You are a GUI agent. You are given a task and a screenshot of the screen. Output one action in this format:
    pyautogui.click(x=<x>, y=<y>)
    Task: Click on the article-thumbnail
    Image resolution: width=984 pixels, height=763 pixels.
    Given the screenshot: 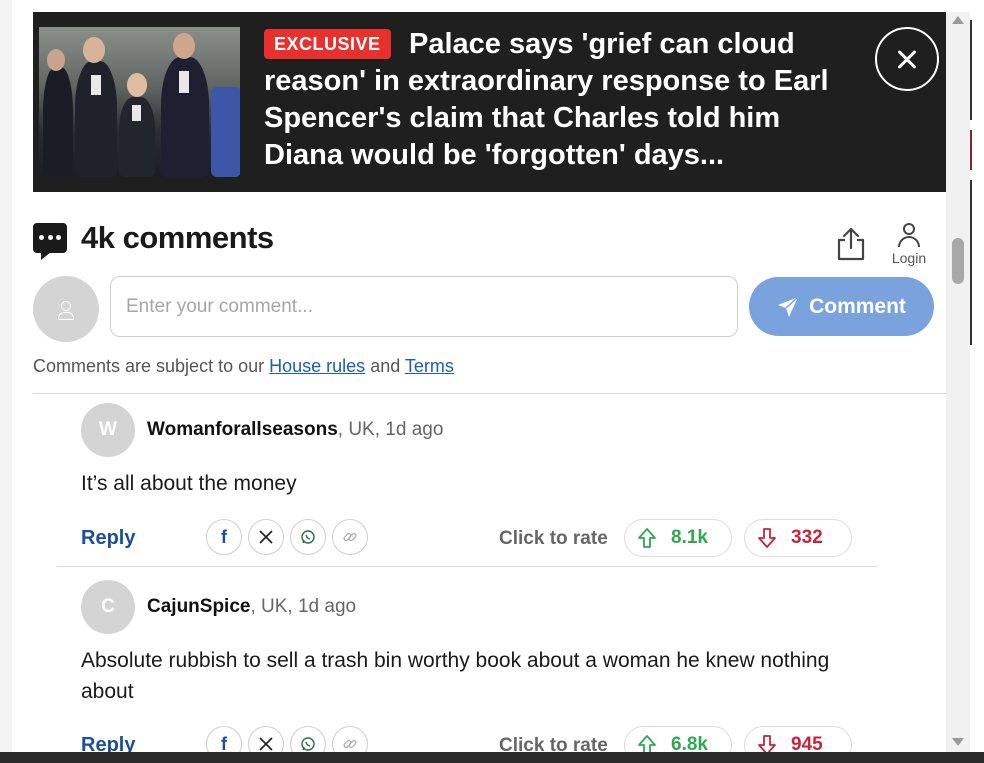 What is the action you would take?
    pyautogui.click(x=139, y=102)
    